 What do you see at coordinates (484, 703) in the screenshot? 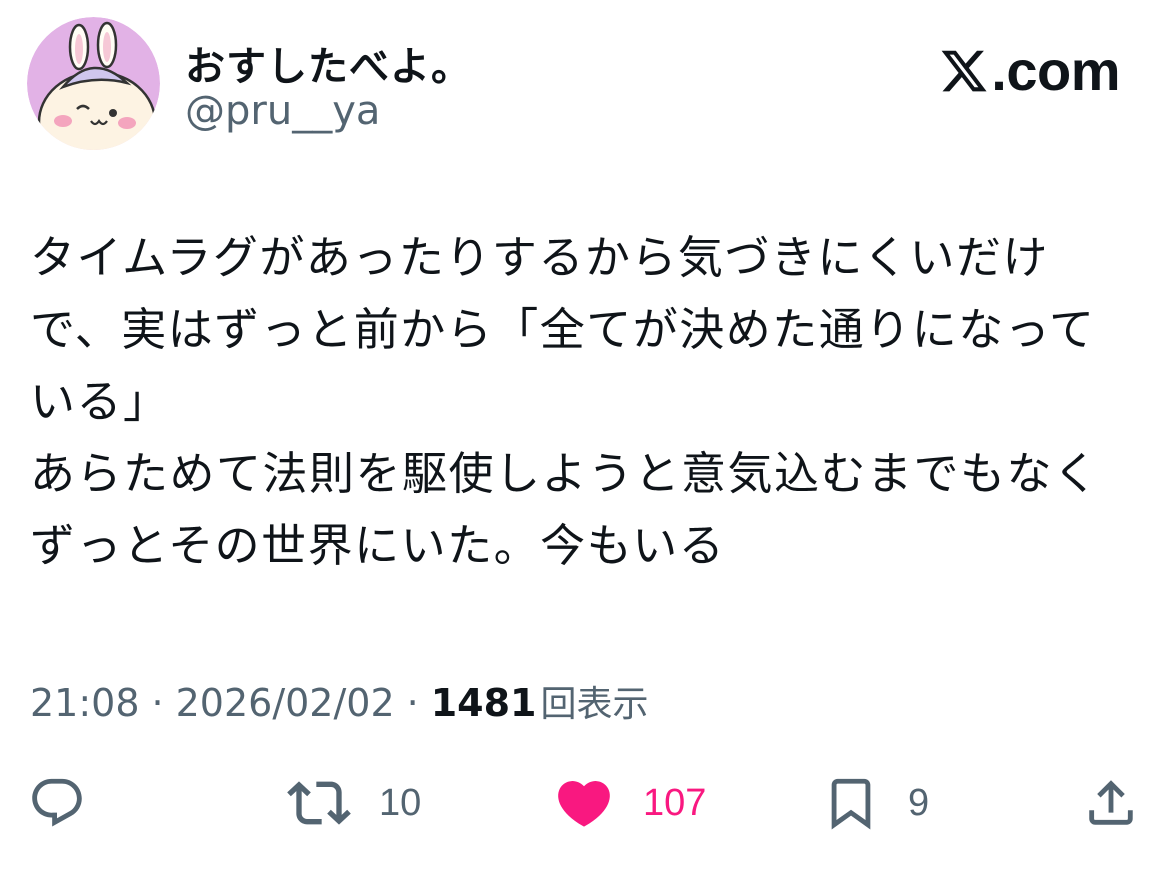
I see `views-count: 1481` at bounding box center [484, 703].